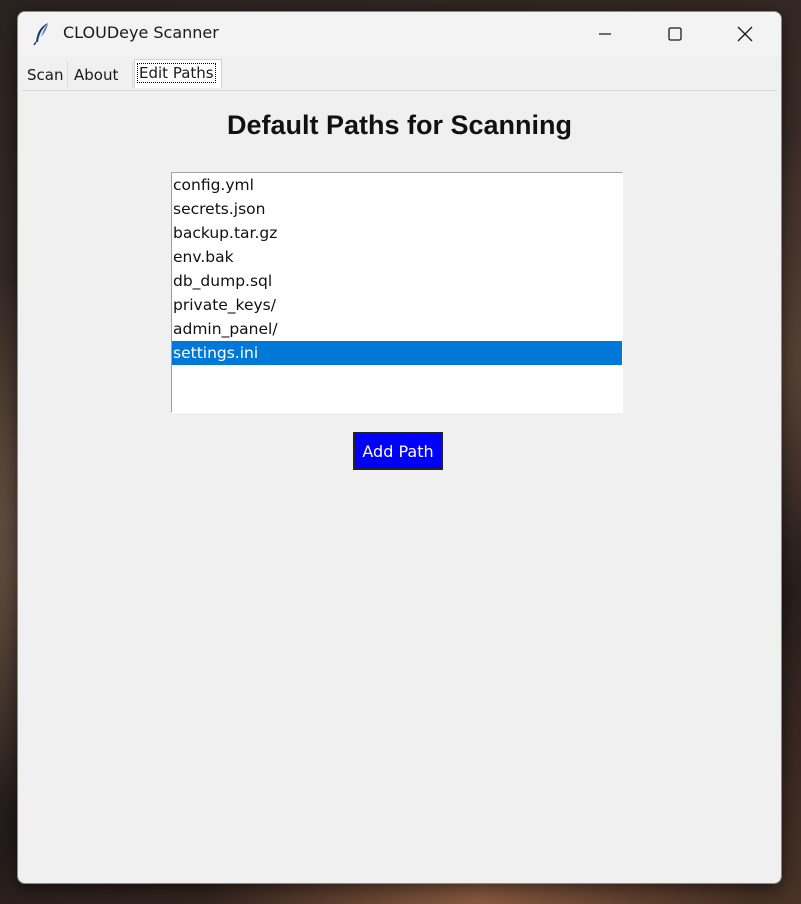 This screenshot has height=904, width=801. What do you see at coordinates (397, 233) in the screenshot?
I see `list-item: backup.tar.gz` at bounding box center [397, 233].